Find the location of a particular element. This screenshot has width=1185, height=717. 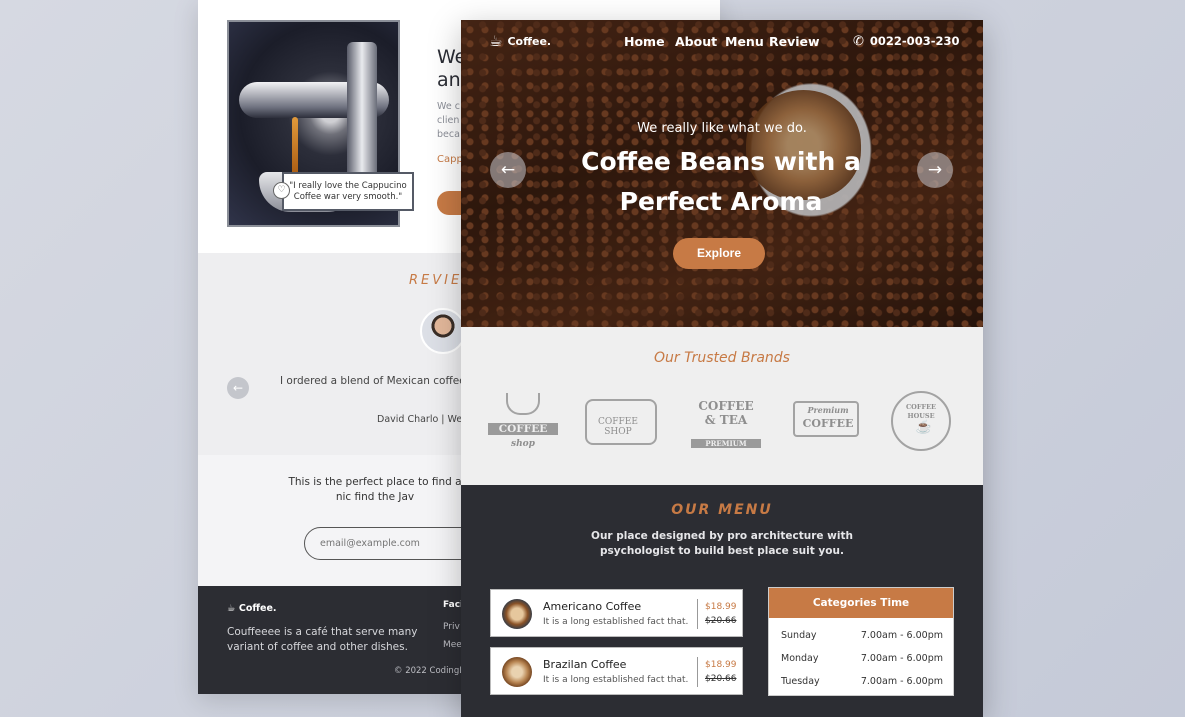

reviewer-avatar is located at coordinates (443, 331).